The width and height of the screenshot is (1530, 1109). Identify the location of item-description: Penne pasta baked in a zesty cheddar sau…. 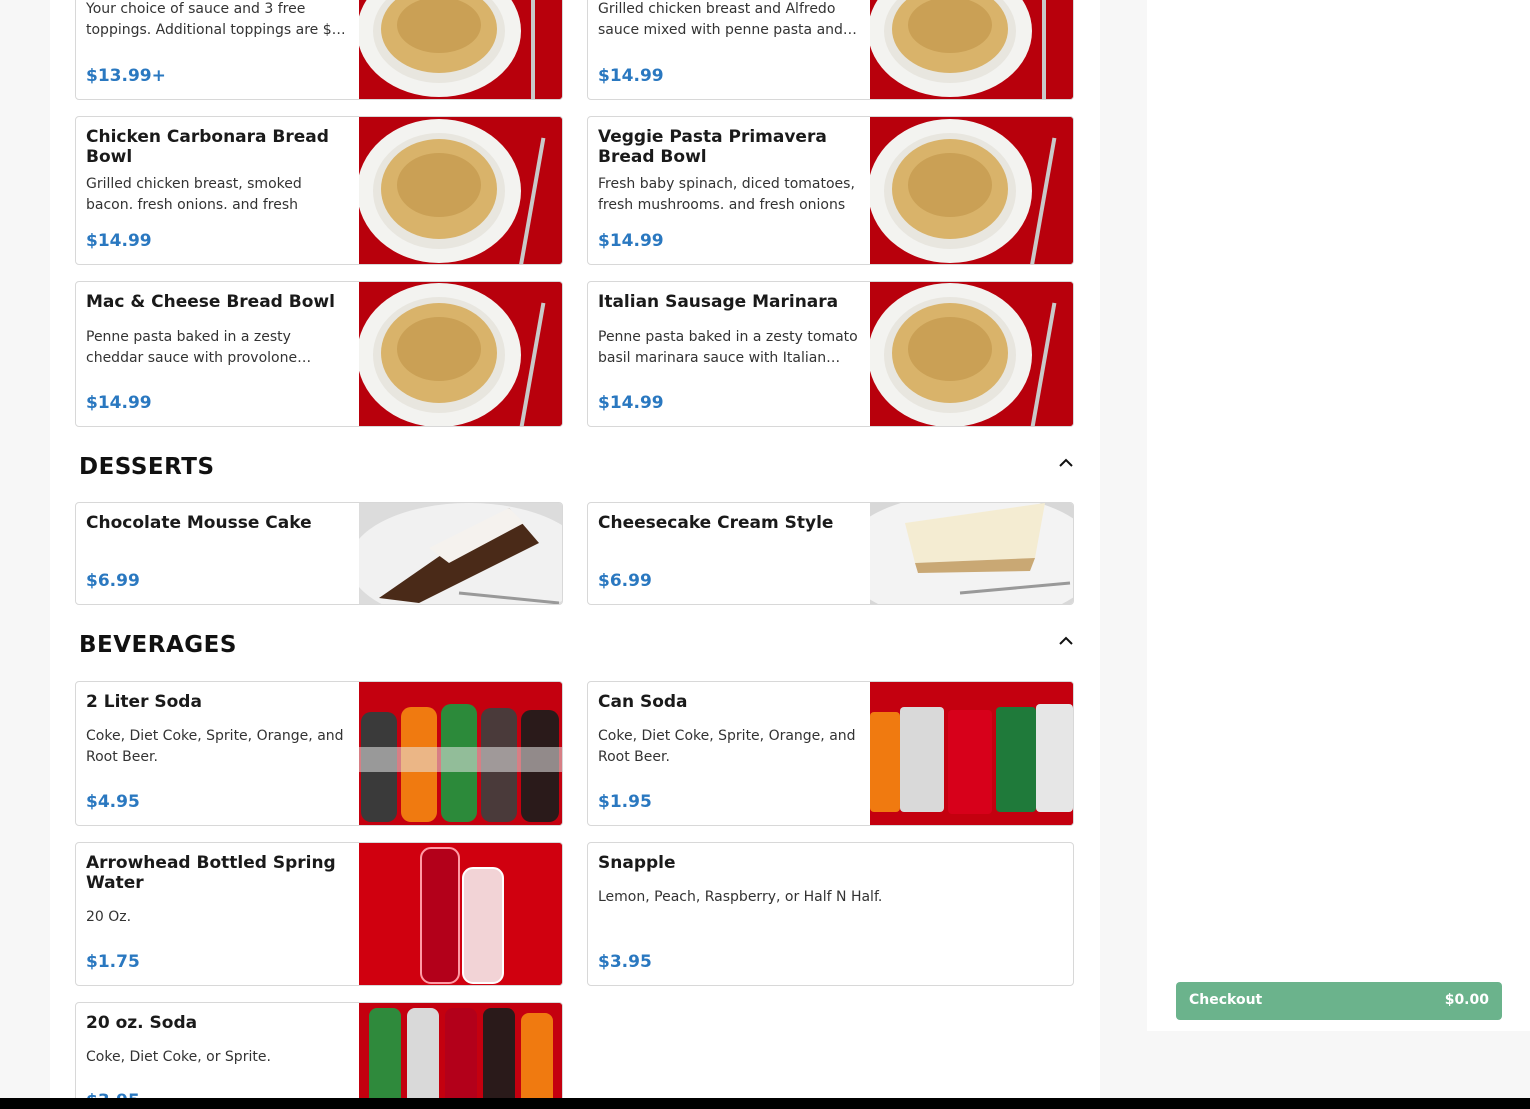
(199, 347).